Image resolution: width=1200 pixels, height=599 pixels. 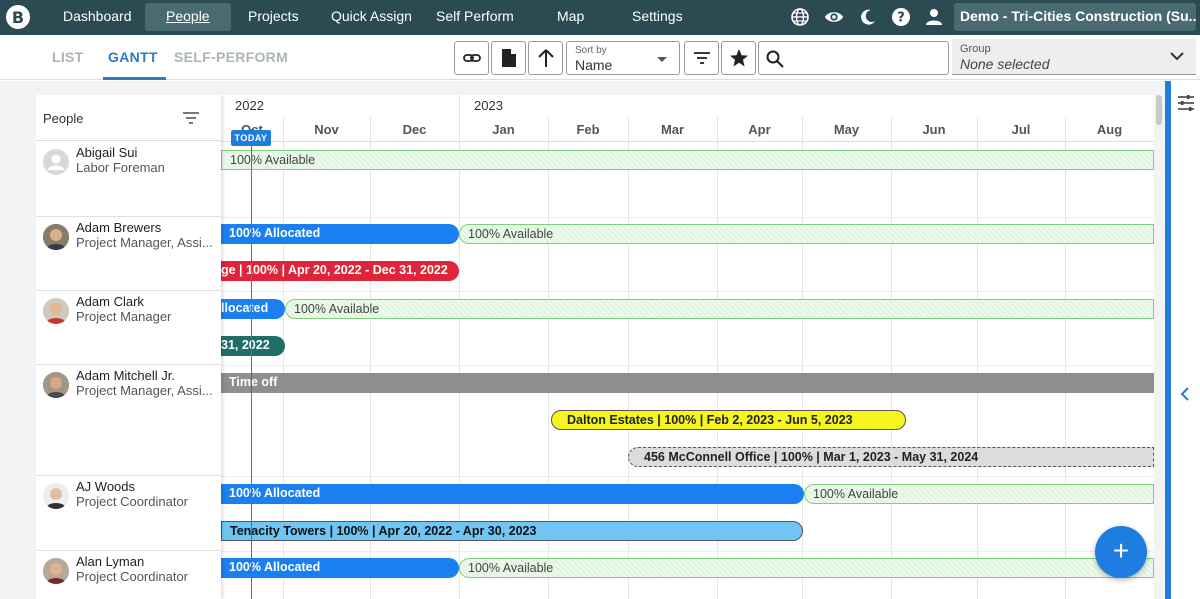 What do you see at coordinates (853, 58) in the screenshot?
I see `search-input` at bounding box center [853, 58].